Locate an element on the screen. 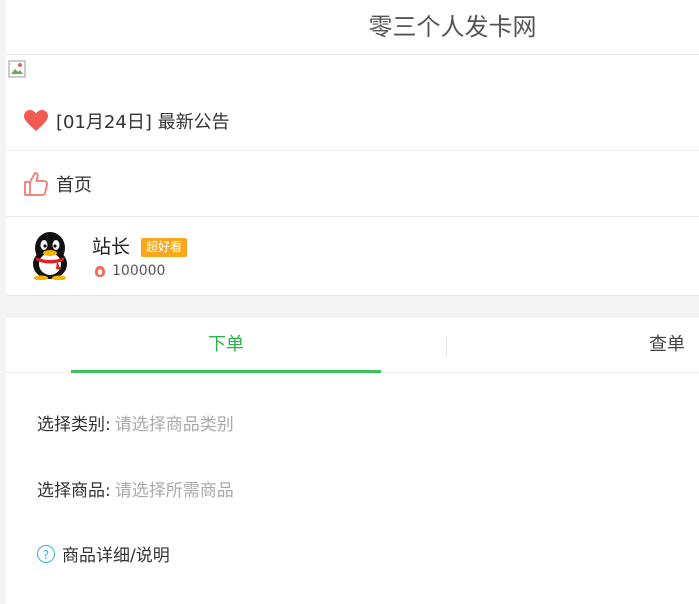 The image size is (699, 604). qq-penguin-avatar is located at coordinates (50, 256).